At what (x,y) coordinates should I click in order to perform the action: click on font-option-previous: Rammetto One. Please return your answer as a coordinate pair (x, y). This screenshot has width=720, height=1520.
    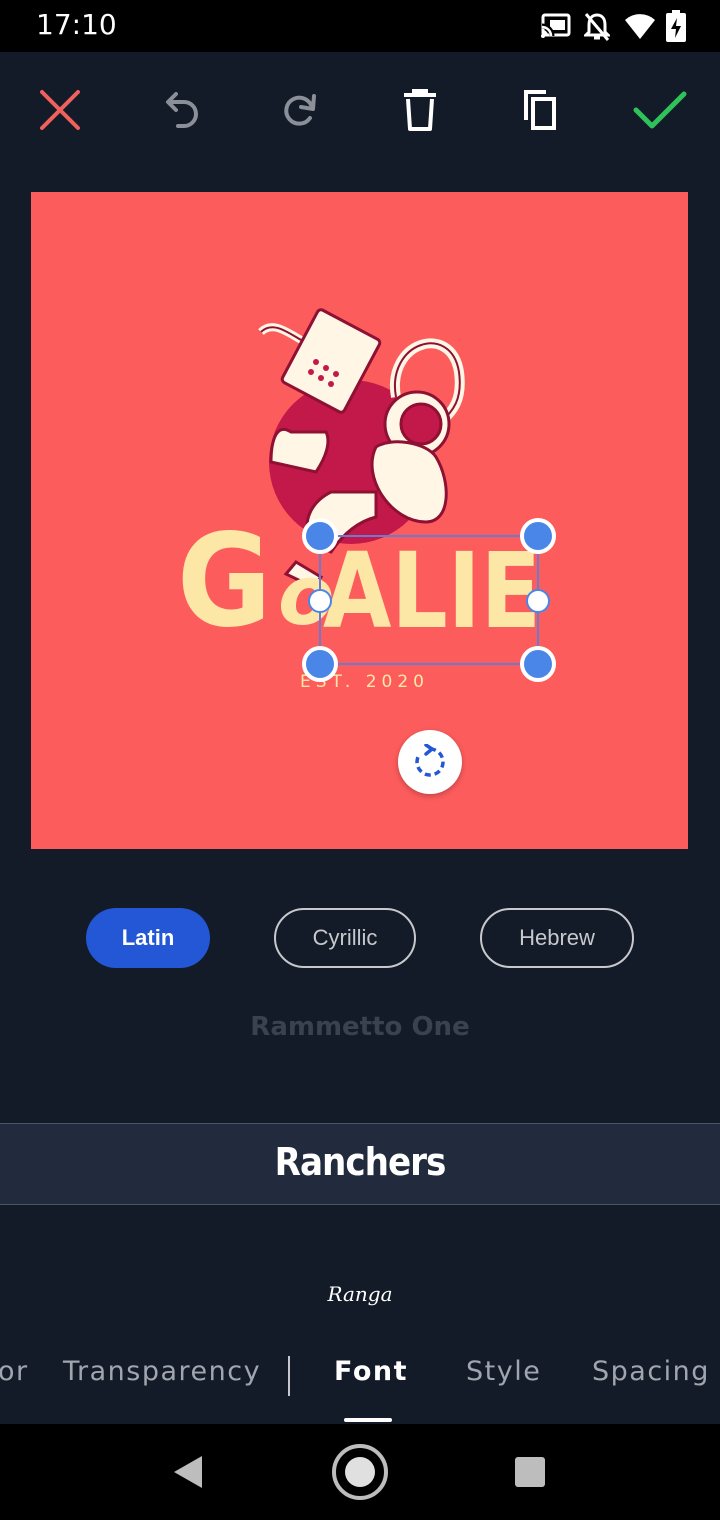
    Looking at the image, I should click on (360, 1027).